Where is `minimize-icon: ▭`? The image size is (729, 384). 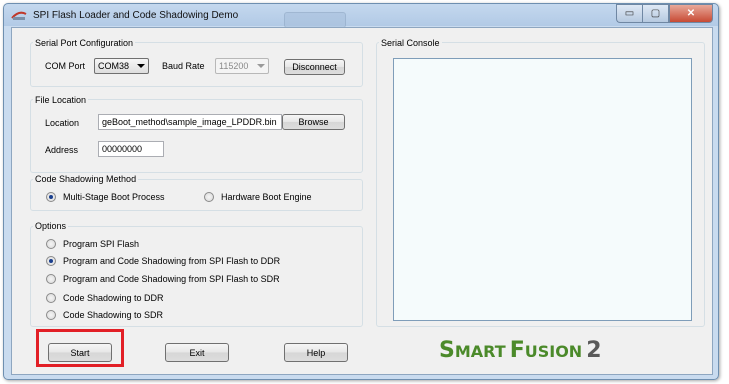
minimize-icon: ▭ is located at coordinates (629, 13).